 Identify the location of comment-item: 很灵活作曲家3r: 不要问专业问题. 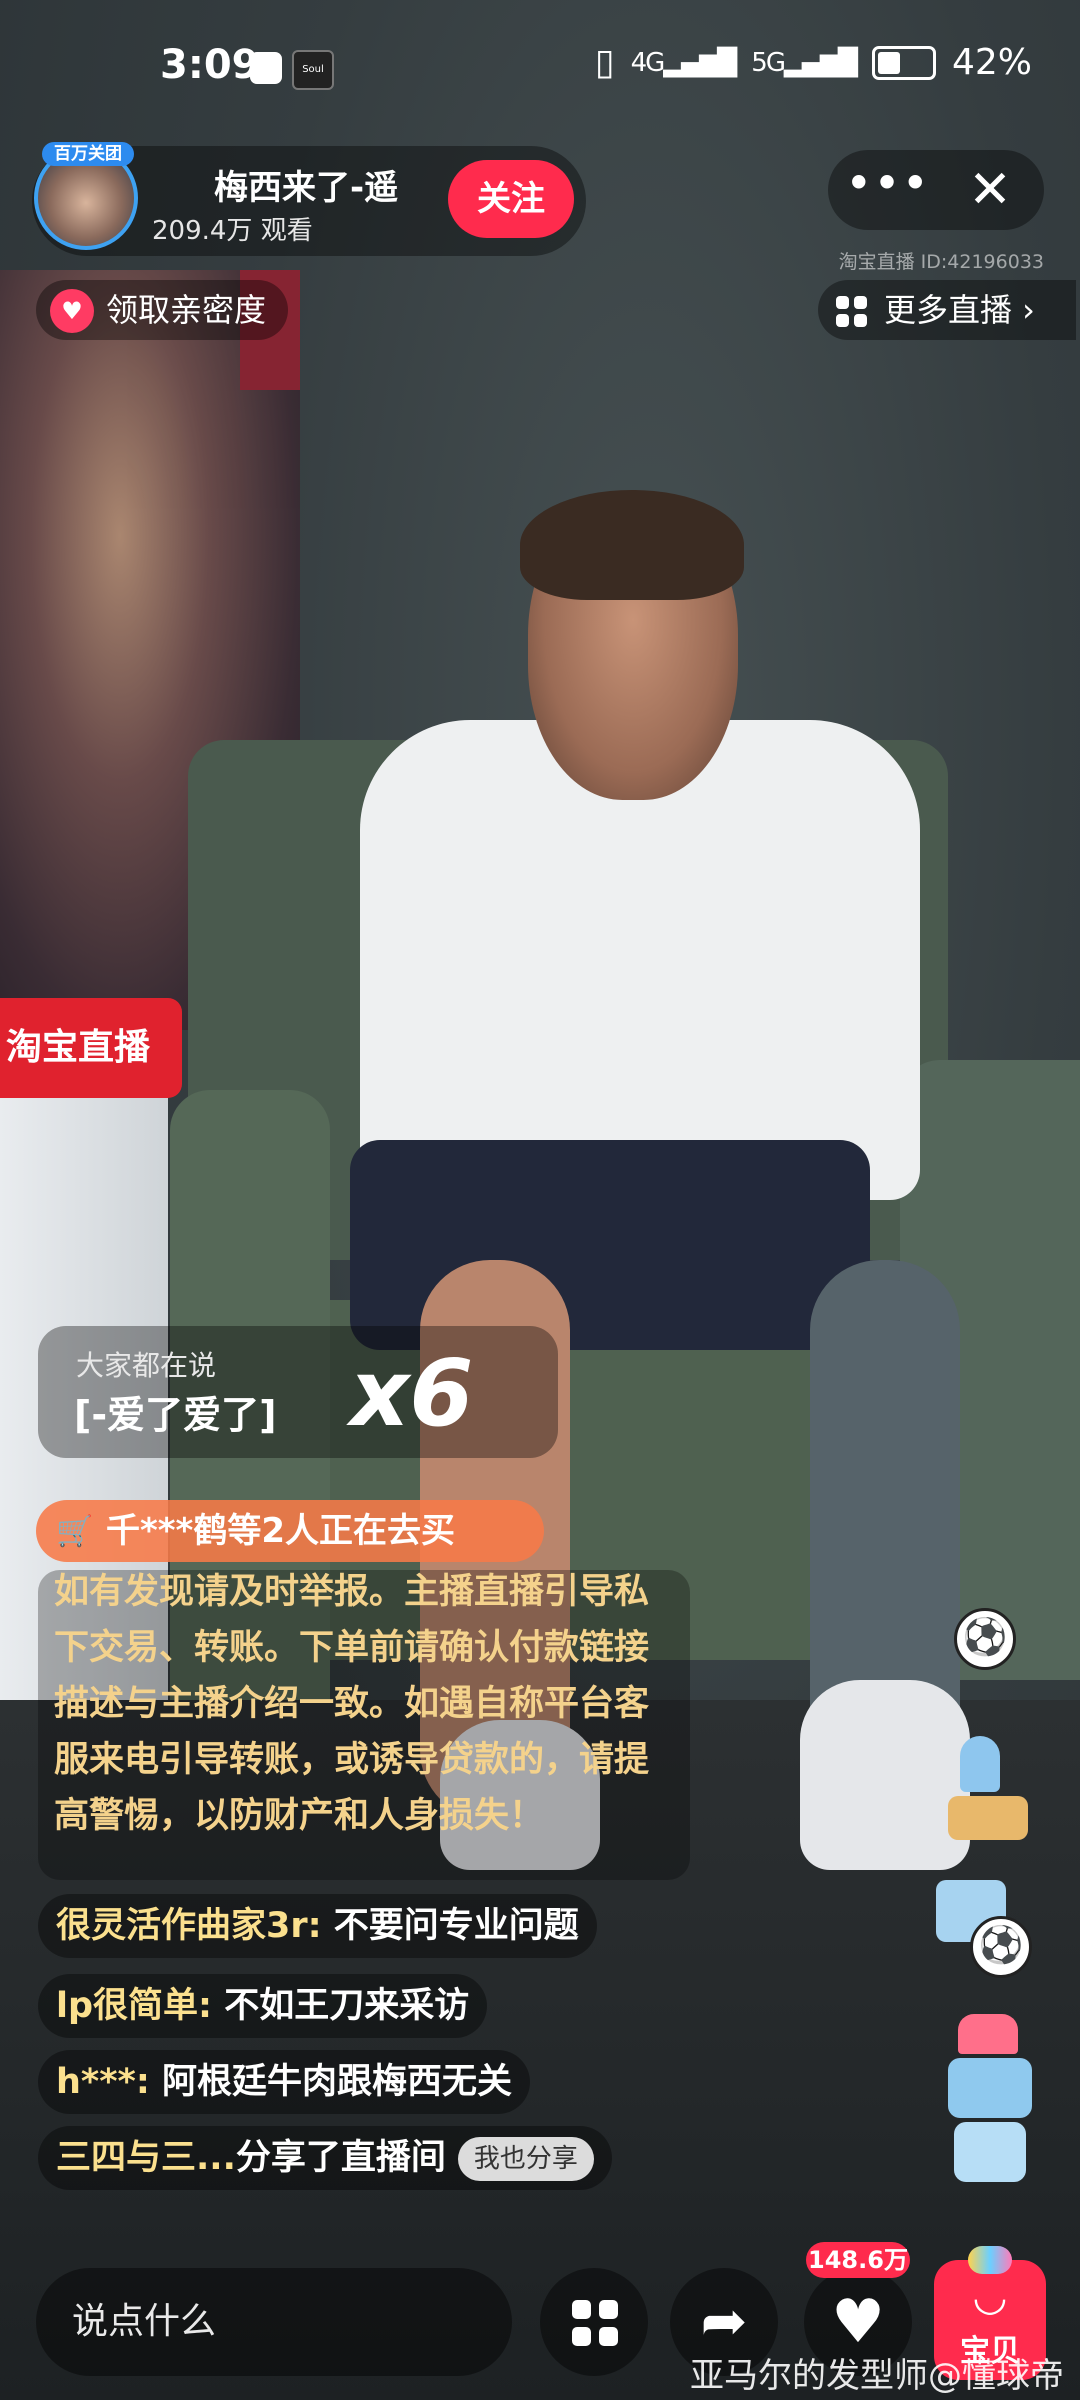
(317, 1926).